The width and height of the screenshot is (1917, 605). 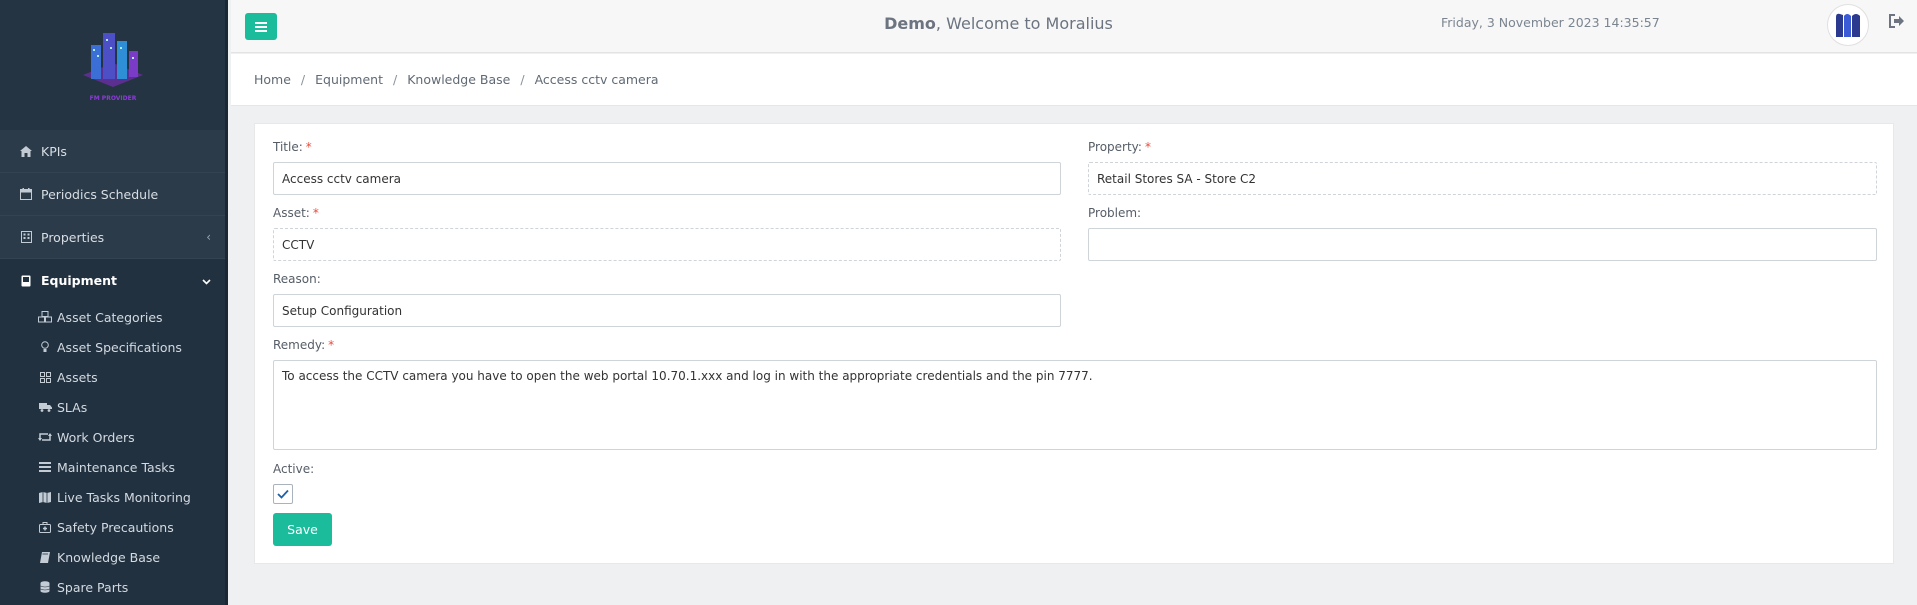 What do you see at coordinates (73, 237) in the screenshot?
I see `sidebar-item-label: Properties` at bounding box center [73, 237].